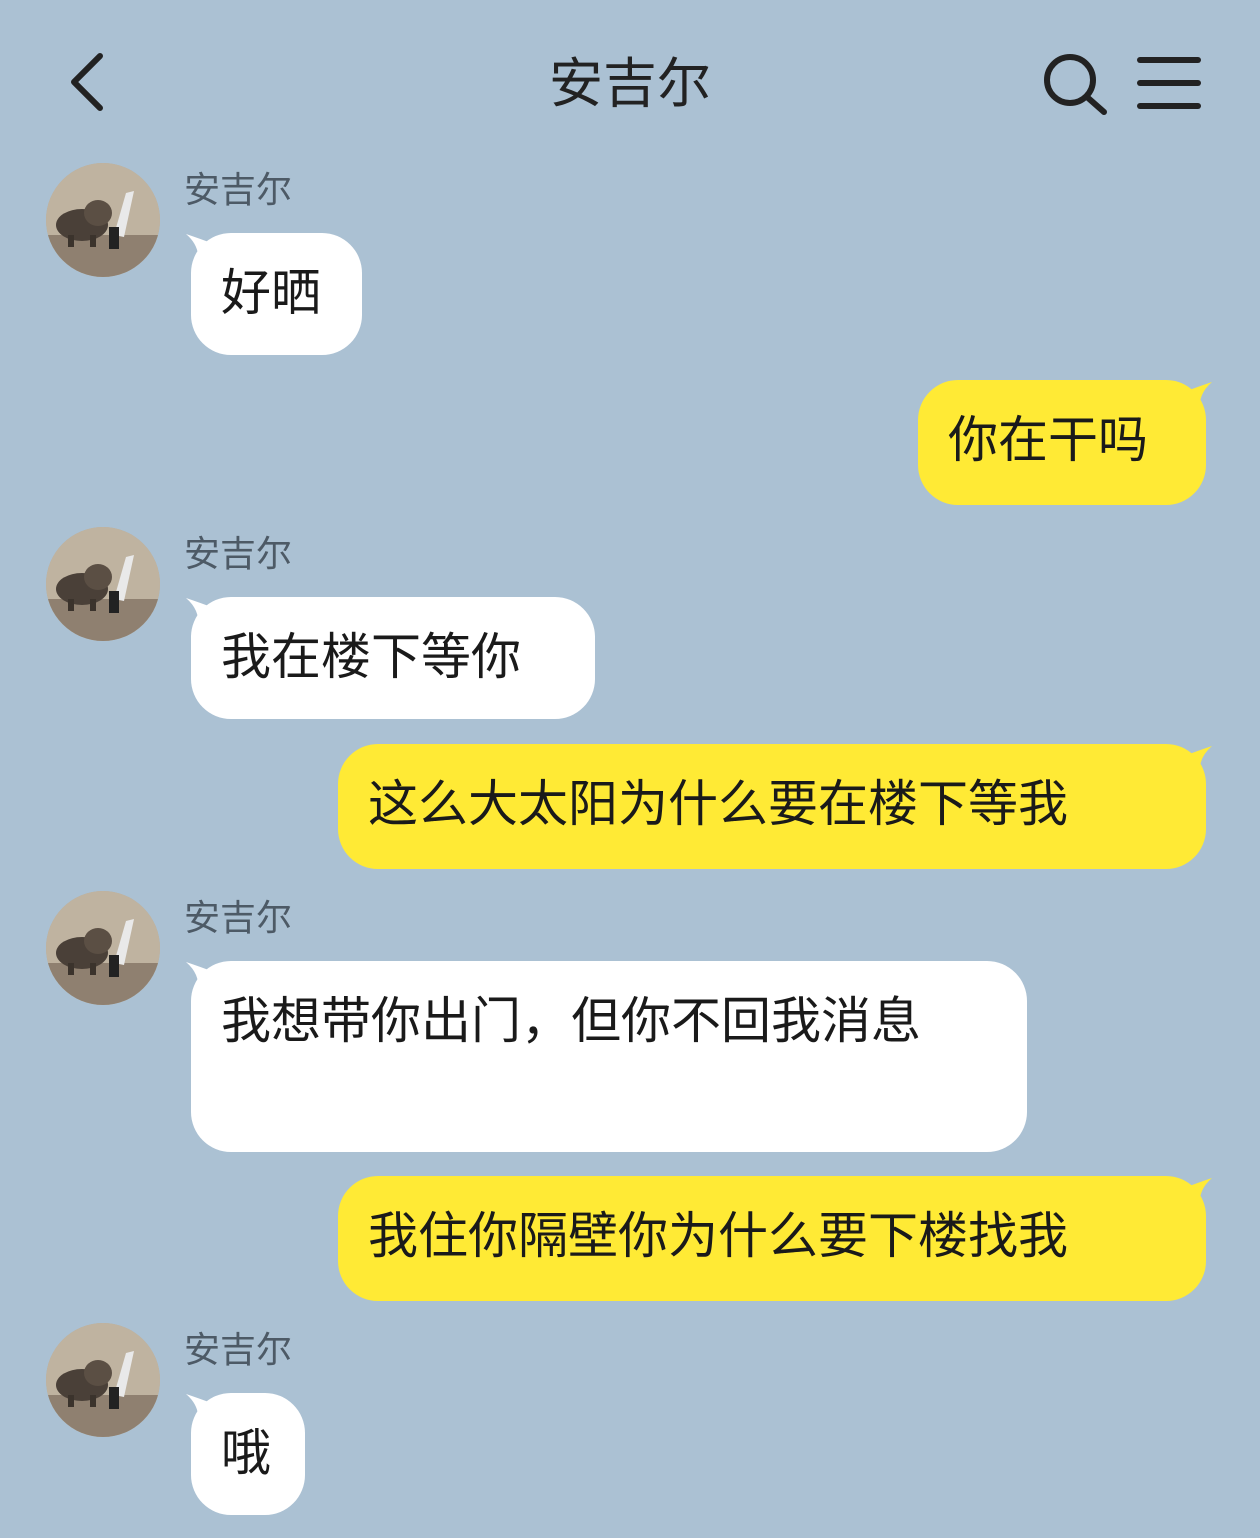 The image size is (1260, 1538). Describe the element at coordinates (772, 1238) in the screenshot. I see `message-bubble-outgoing: 我住你隔壁你为什么要下楼找我` at that location.